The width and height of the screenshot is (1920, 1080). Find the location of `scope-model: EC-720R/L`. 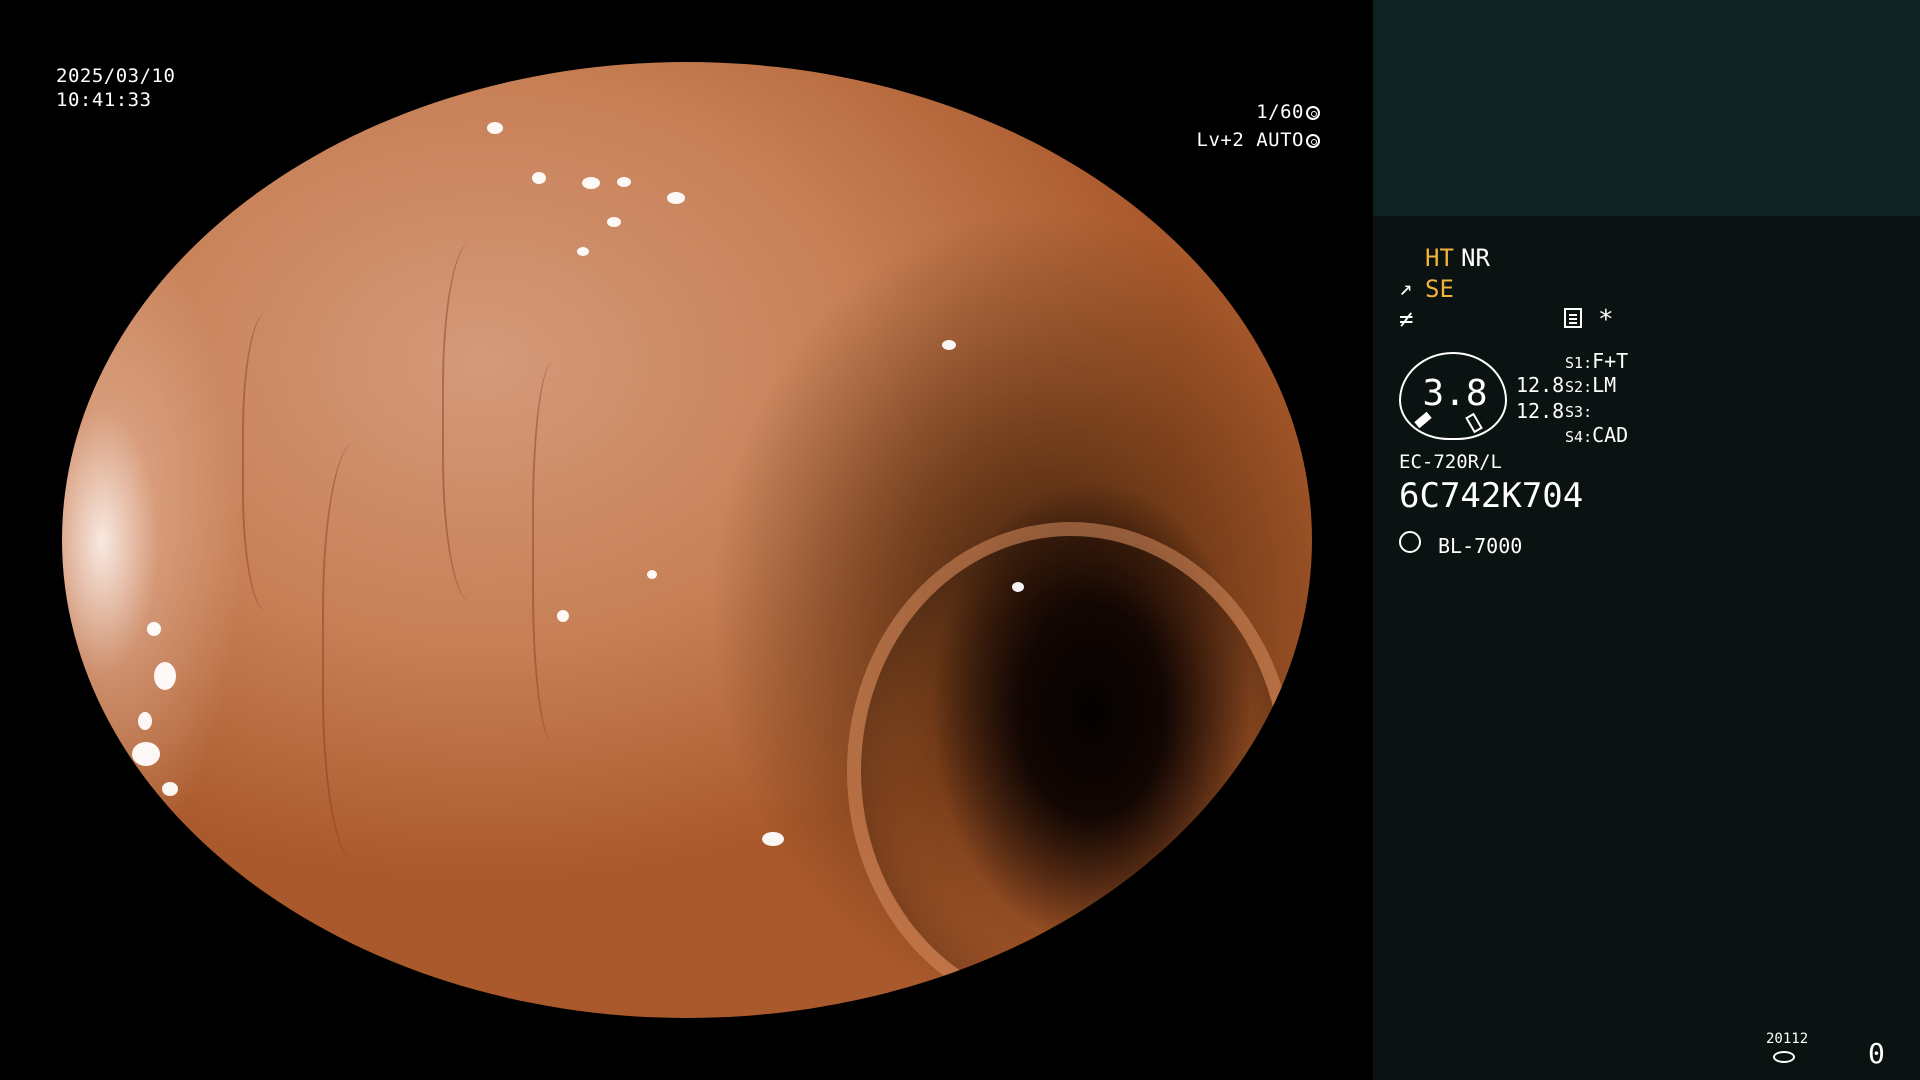

scope-model: EC-720R/L is located at coordinates (1450, 462).